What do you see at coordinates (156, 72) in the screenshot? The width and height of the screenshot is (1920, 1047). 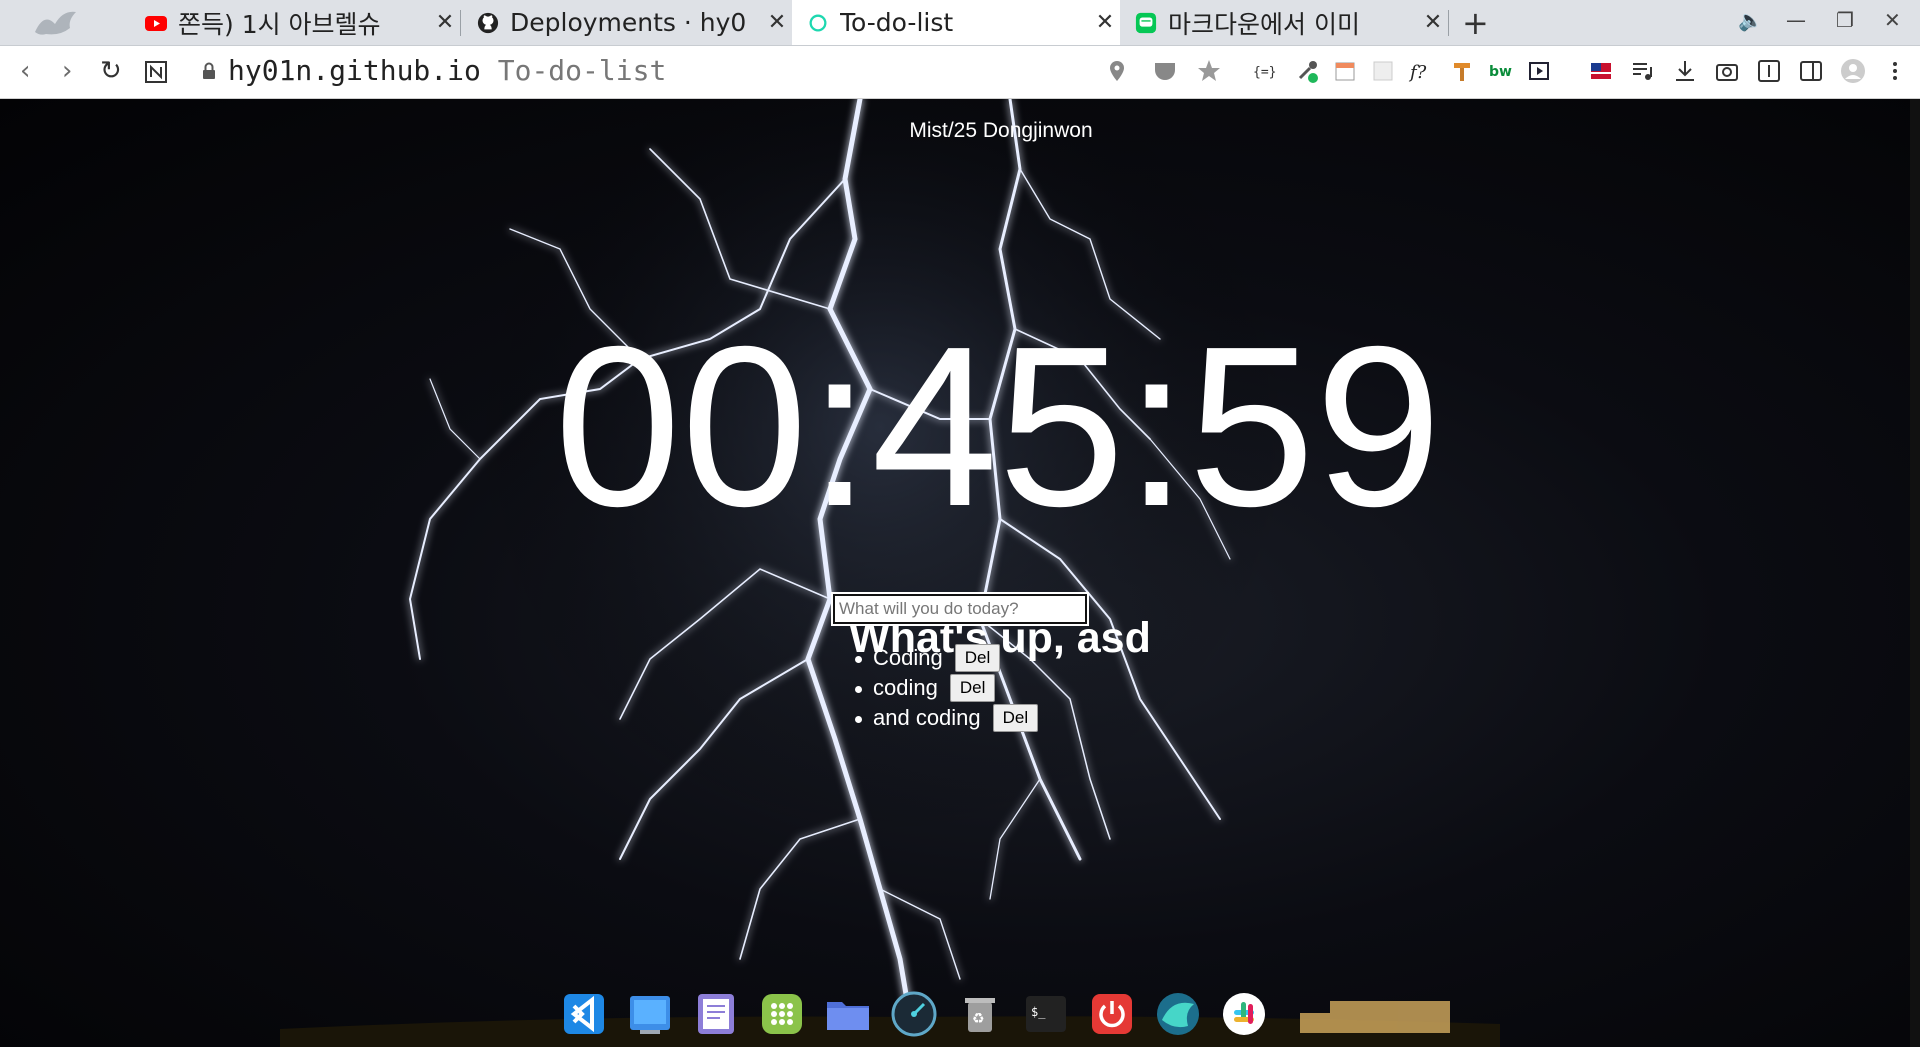 I see `notion-icon` at bounding box center [156, 72].